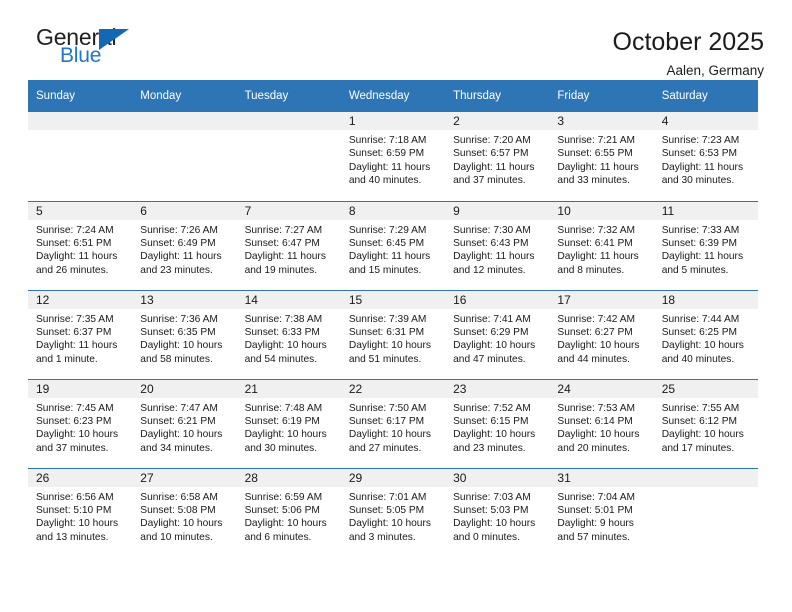 This screenshot has width=792, height=612. I want to click on daylight-text: Daylight: 11 hours and 8 minutes., so click(598, 263).